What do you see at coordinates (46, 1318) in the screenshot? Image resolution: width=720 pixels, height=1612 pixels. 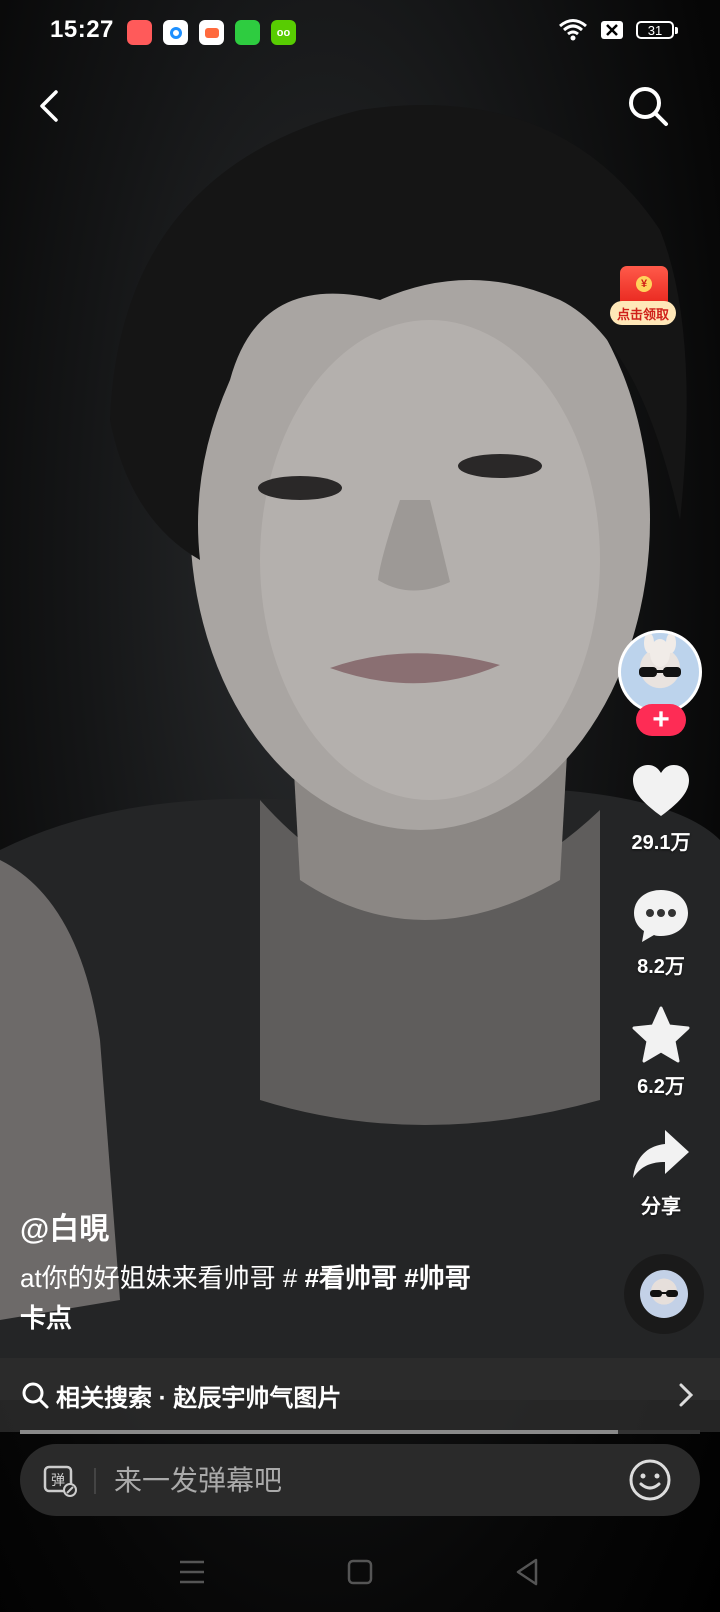 I see `caption-tail: 卡点` at bounding box center [46, 1318].